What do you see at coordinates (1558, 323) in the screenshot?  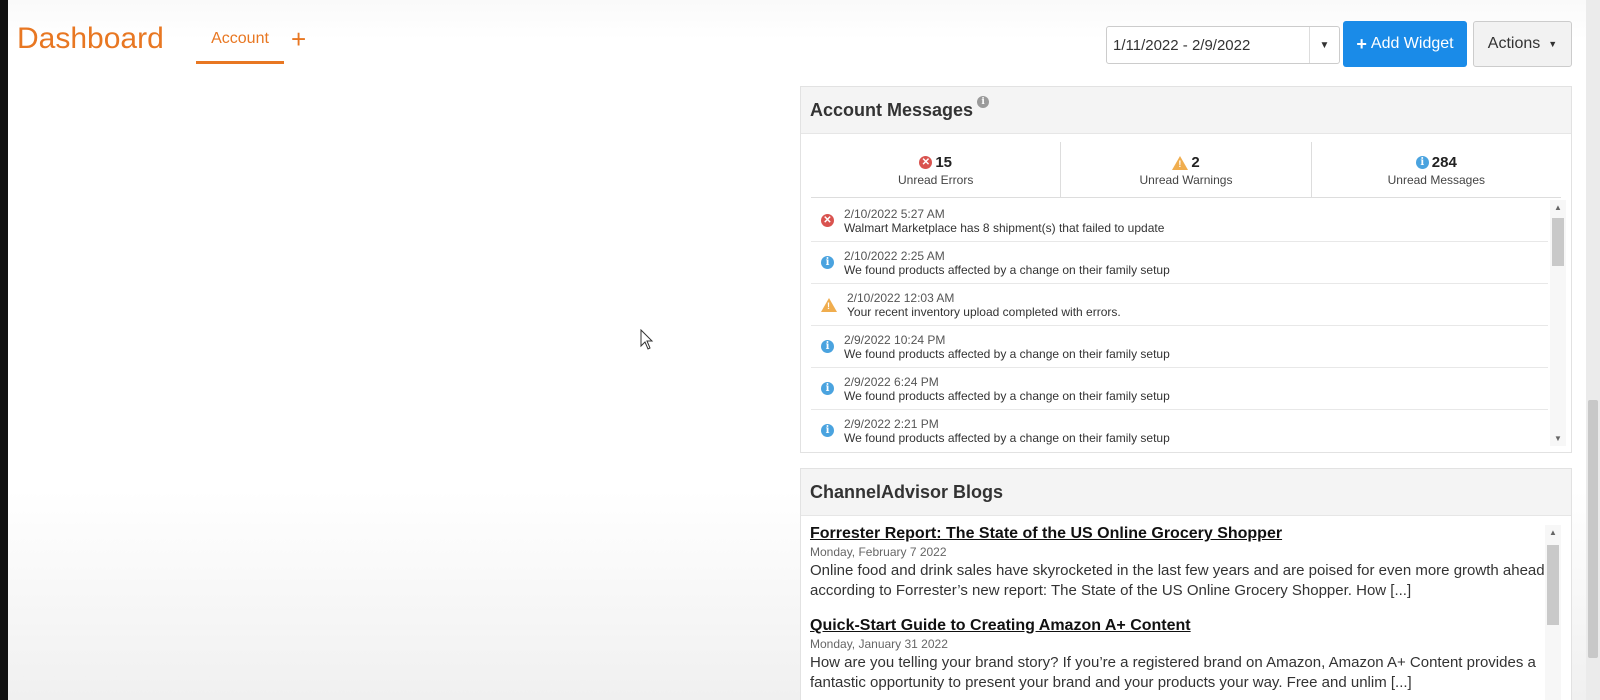 I see `message-list-scrollbar: ▲ ▼` at bounding box center [1558, 323].